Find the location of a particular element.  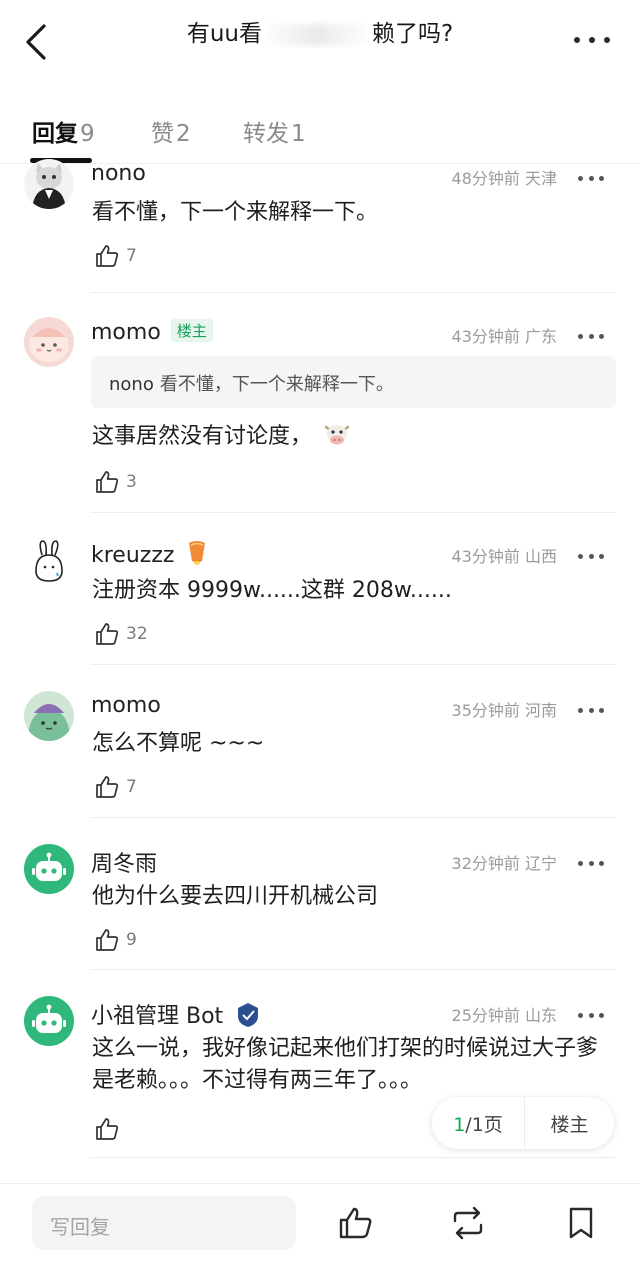

quote-text: 看不懂，下一个来解释一下。 is located at coordinates (276, 384).